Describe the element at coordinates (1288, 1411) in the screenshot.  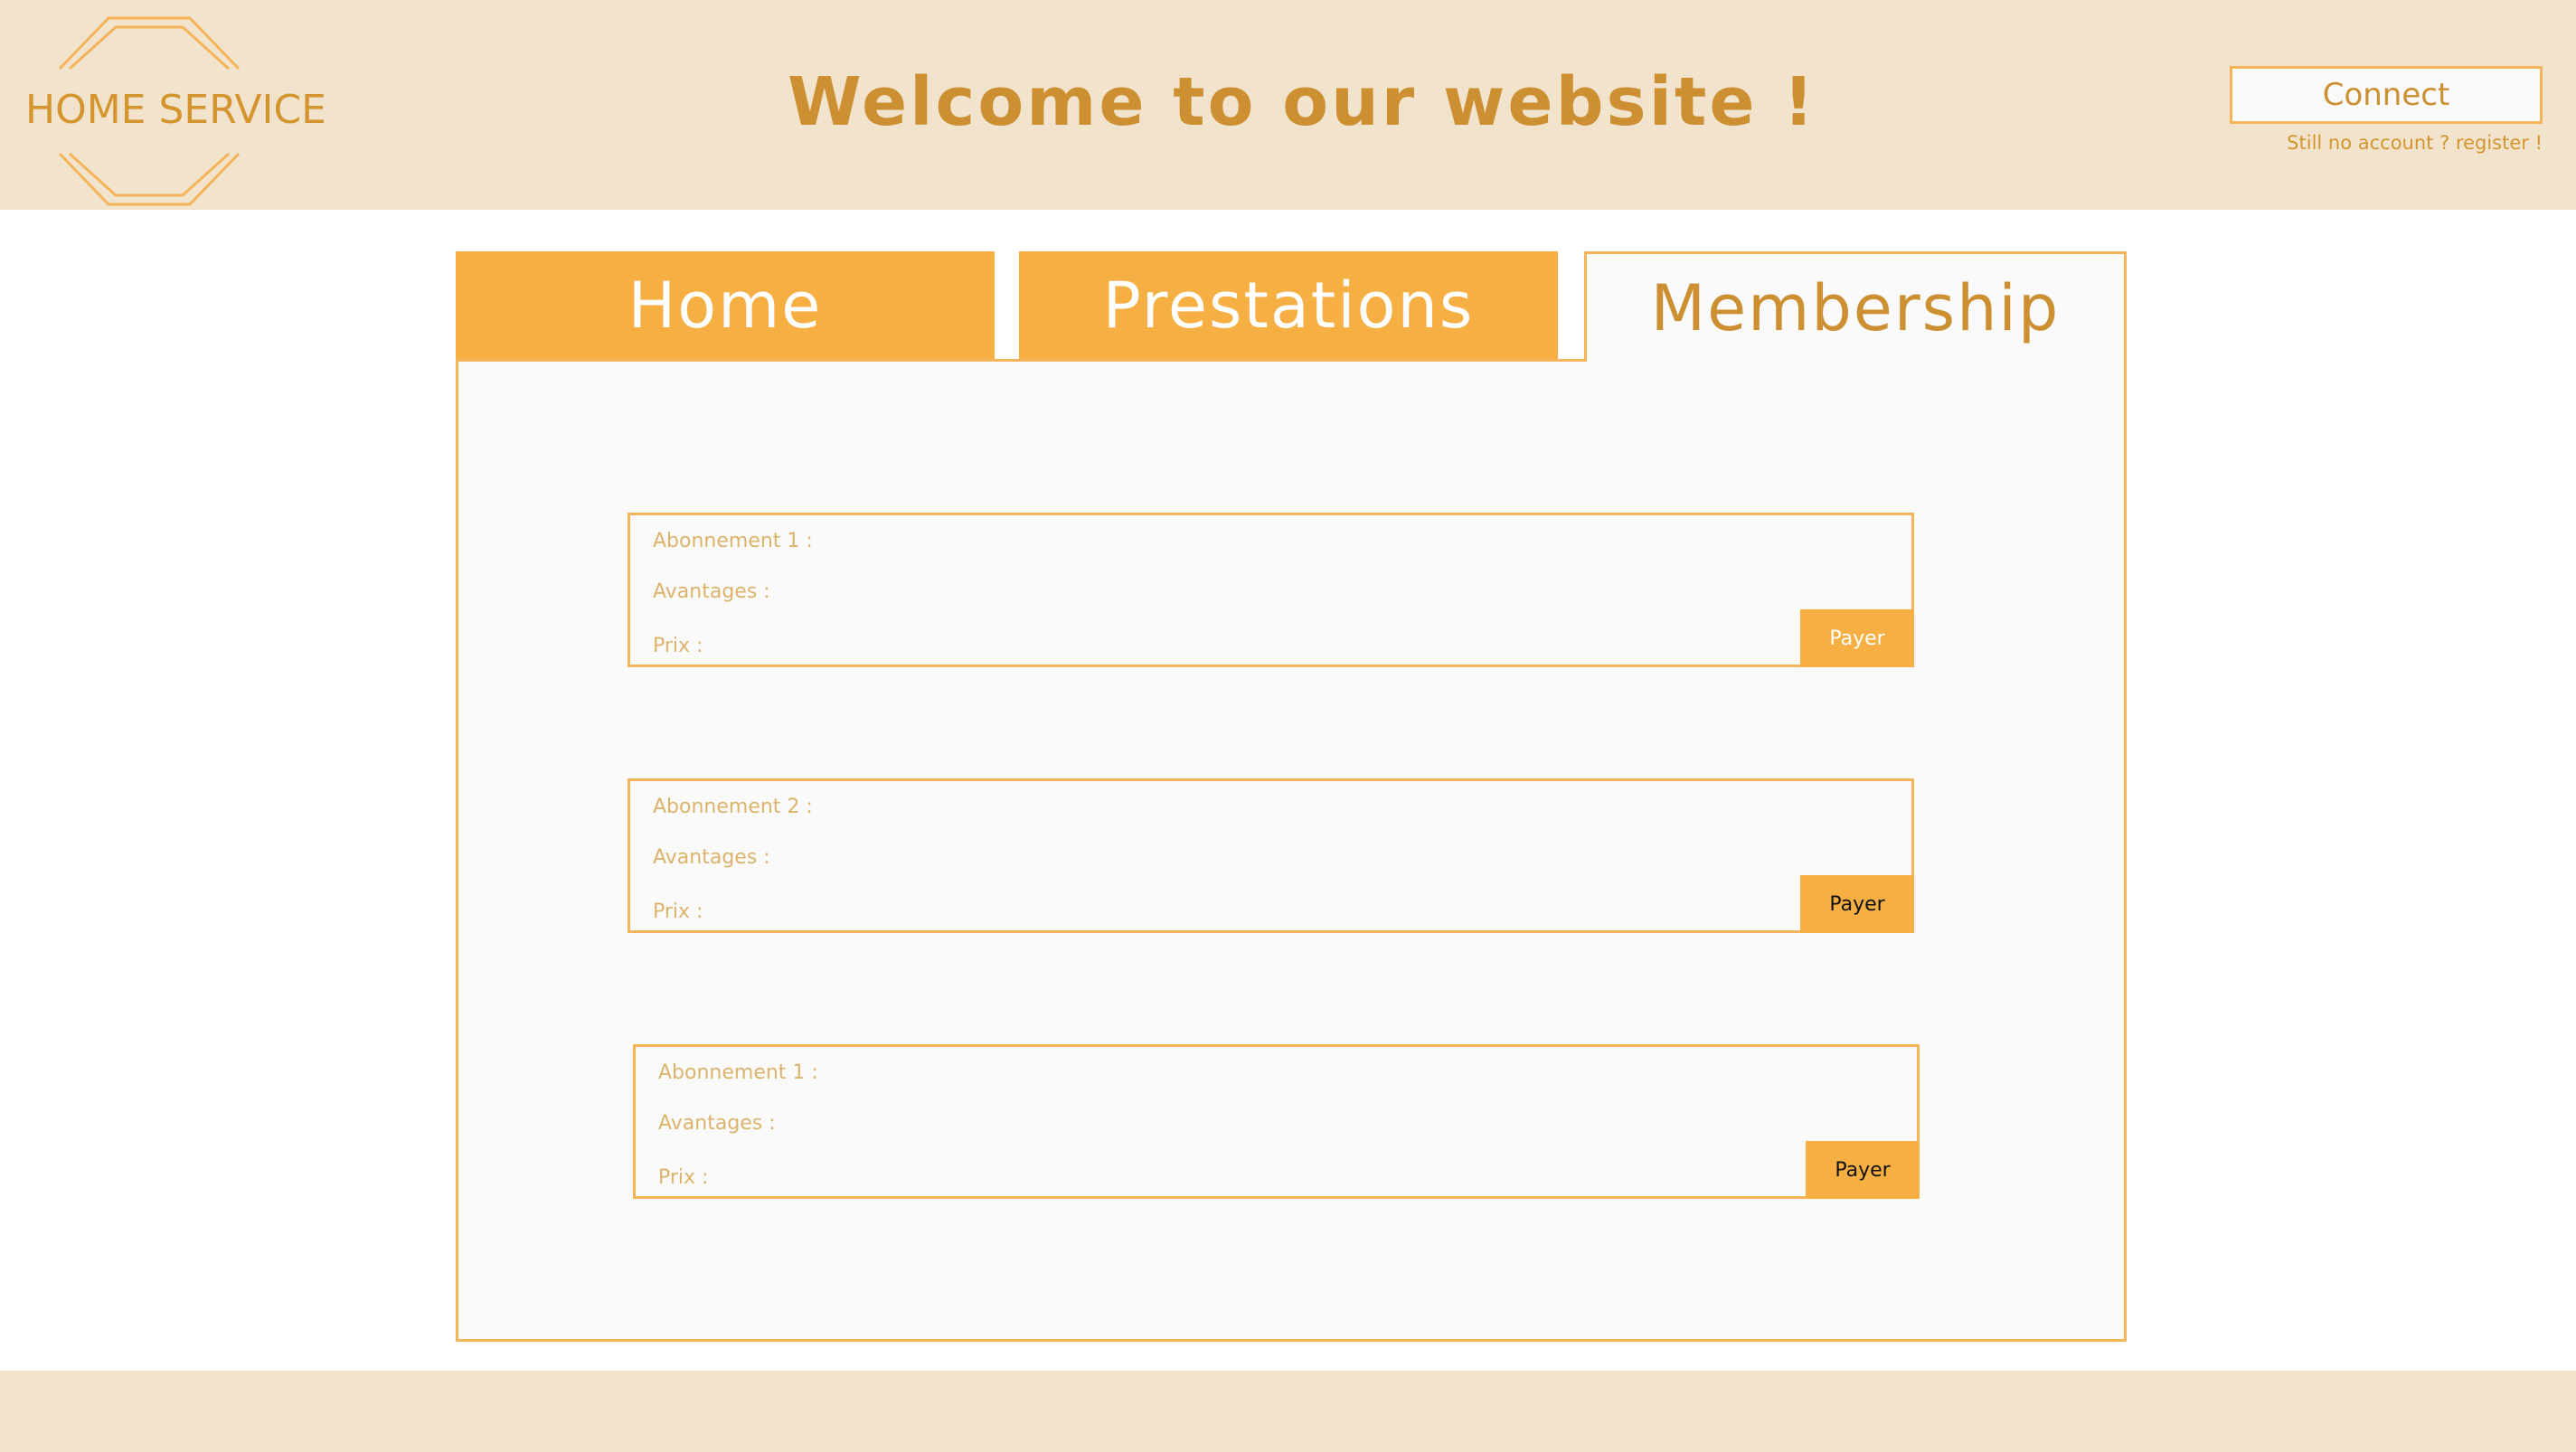
I see `footer` at that location.